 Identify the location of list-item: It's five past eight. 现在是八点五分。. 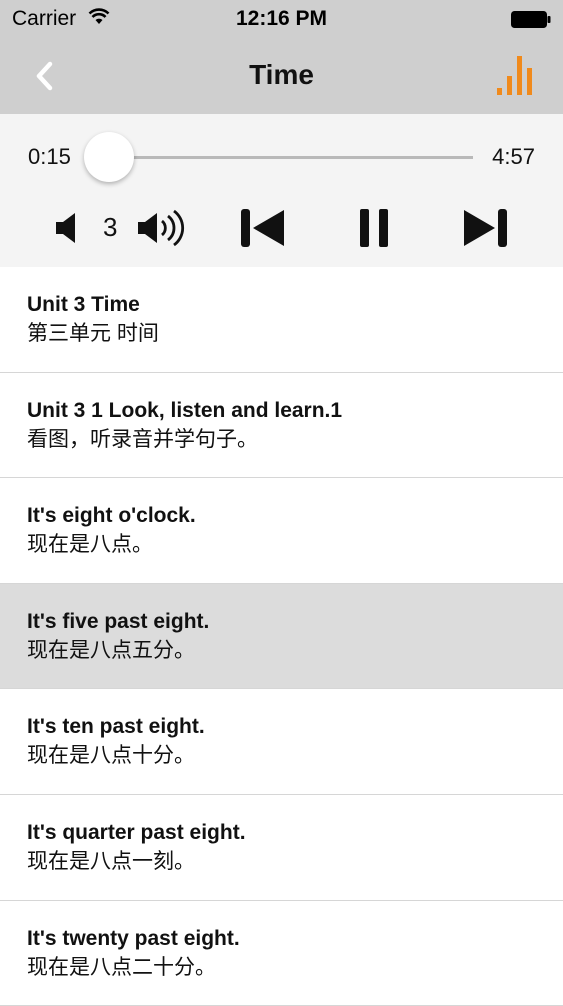
(281, 636).